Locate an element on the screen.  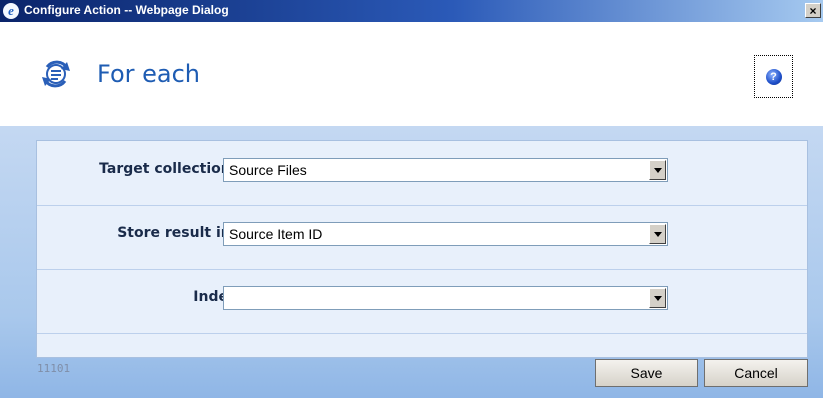
ie-icon: e is located at coordinates (11, 11).